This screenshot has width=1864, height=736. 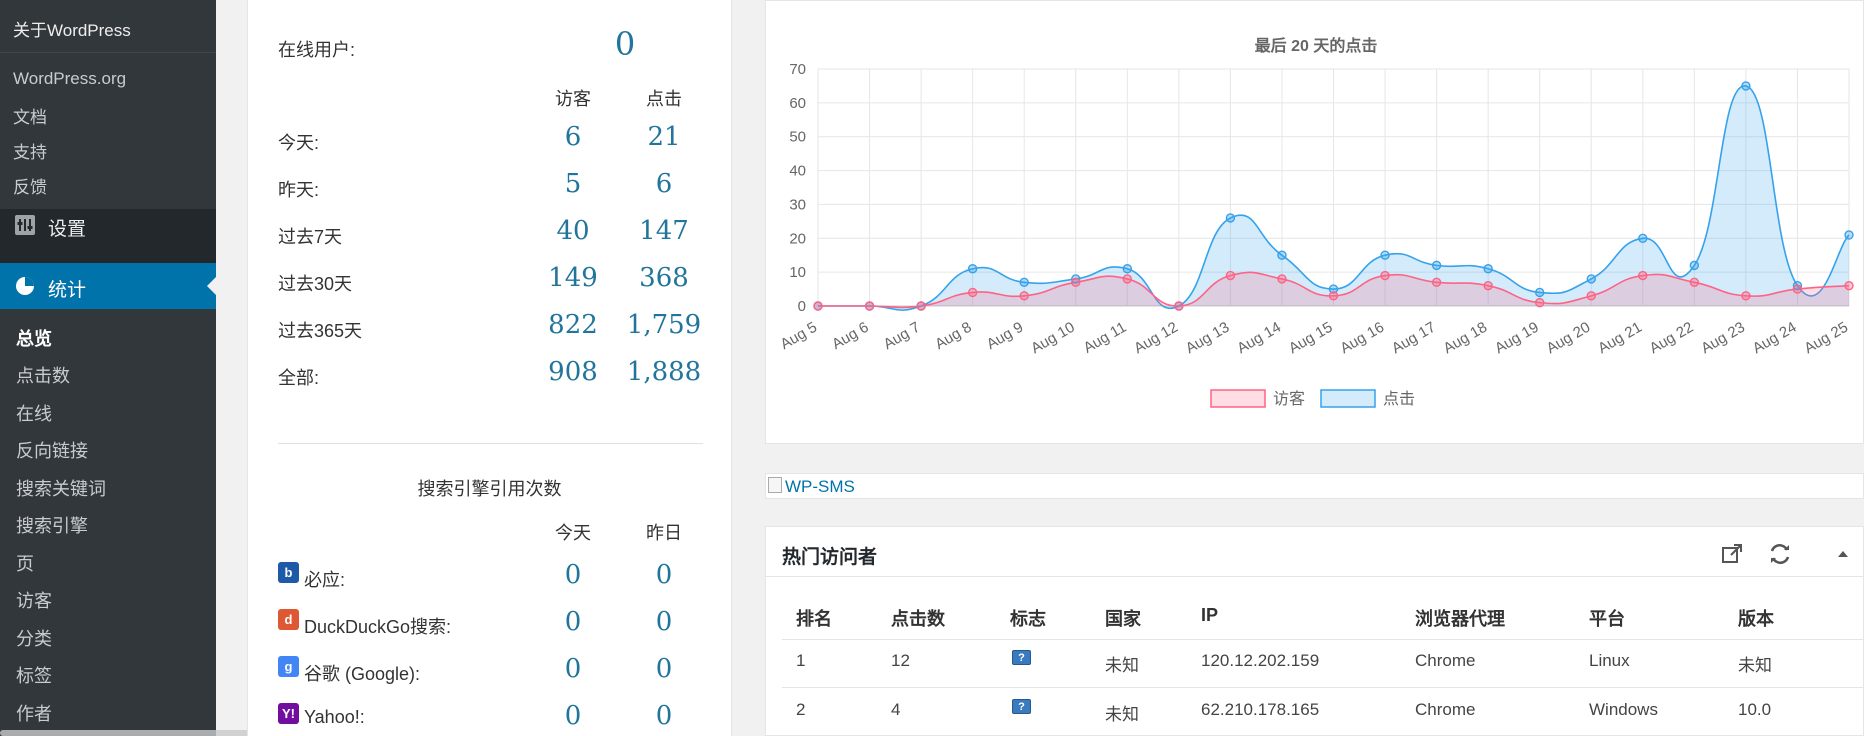 I want to click on submenu-referrers: 反向链接, so click(x=52, y=450).